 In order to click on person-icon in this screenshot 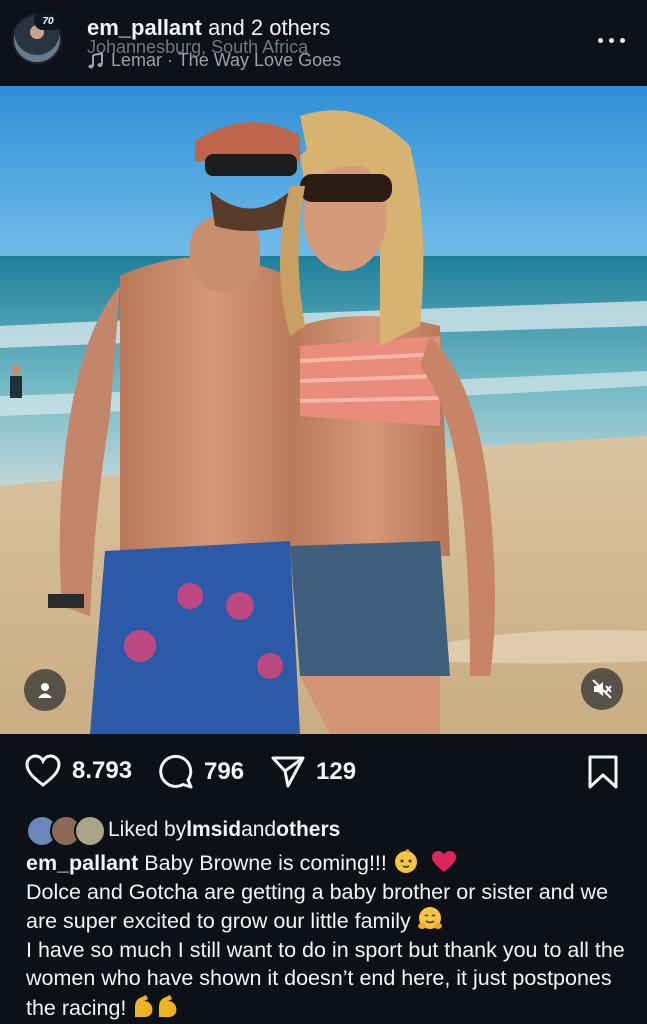, I will do `click(45, 690)`.